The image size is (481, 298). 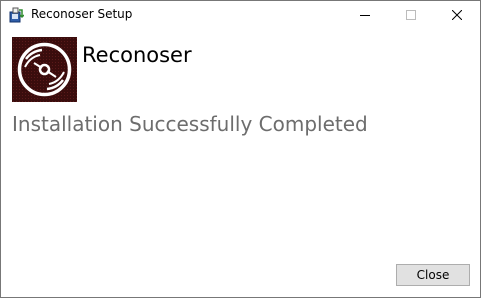 I want to click on minimize-icon, so click(x=365, y=15).